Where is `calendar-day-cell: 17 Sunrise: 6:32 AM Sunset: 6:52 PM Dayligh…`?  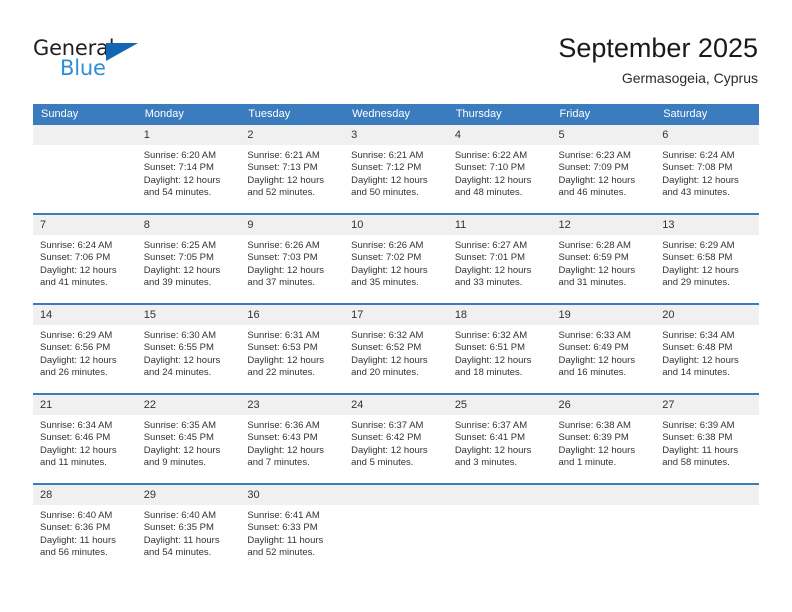
calendar-day-cell: 17 Sunrise: 6:32 AM Sunset: 6:52 PM Dayligh… is located at coordinates (396, 348).